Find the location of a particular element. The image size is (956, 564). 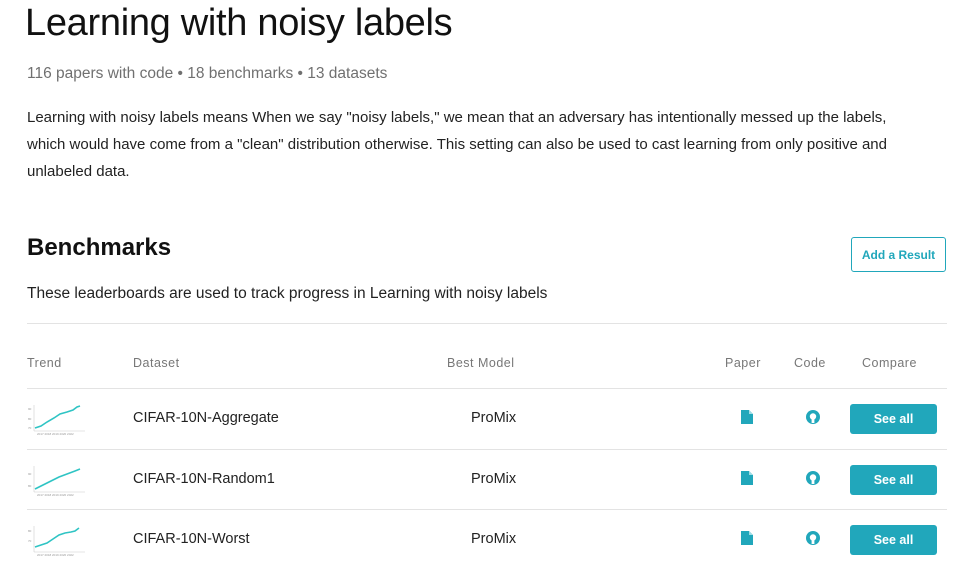

add-result-button: Add a Result is located at coordinates (898, 254).